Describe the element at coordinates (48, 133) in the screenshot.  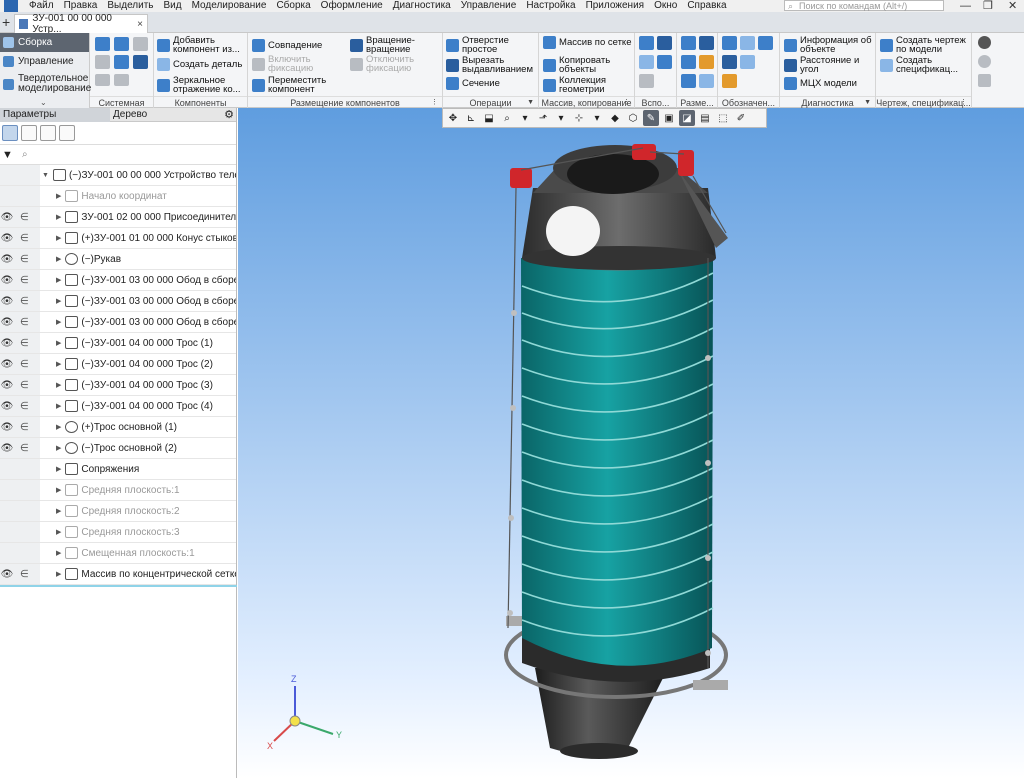
I see `tree-components-icon` at that location.